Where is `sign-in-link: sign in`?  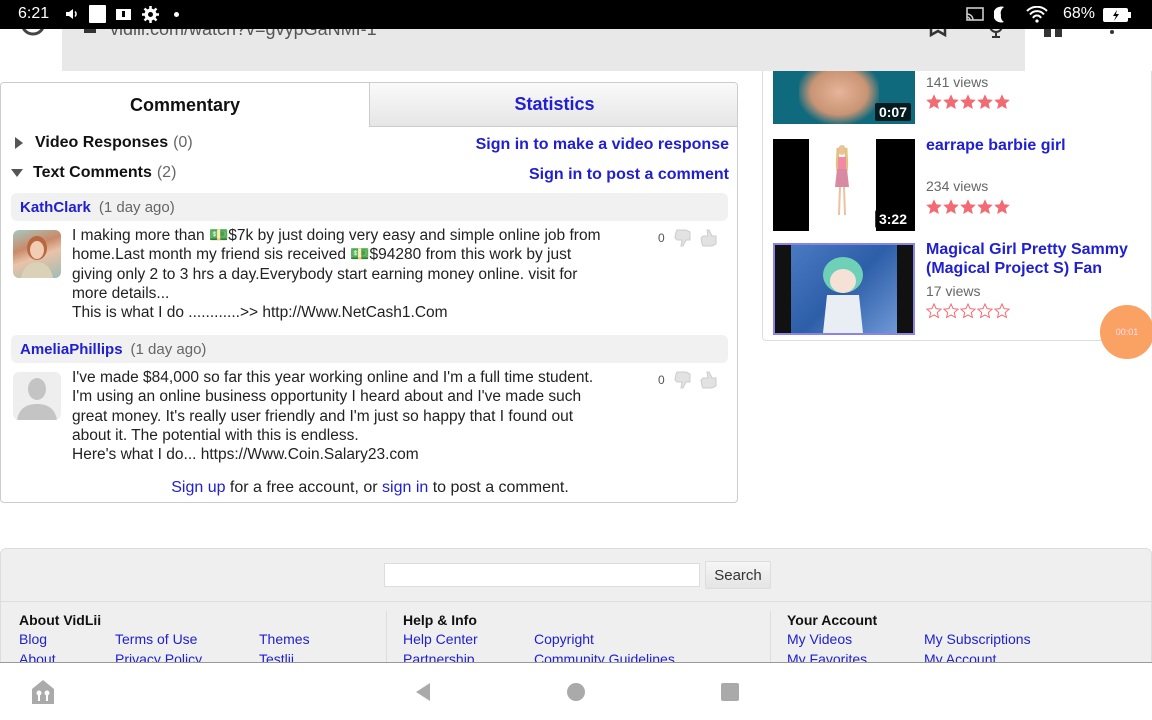 sign-in-link: sign in is located at coordinates (405, 487).